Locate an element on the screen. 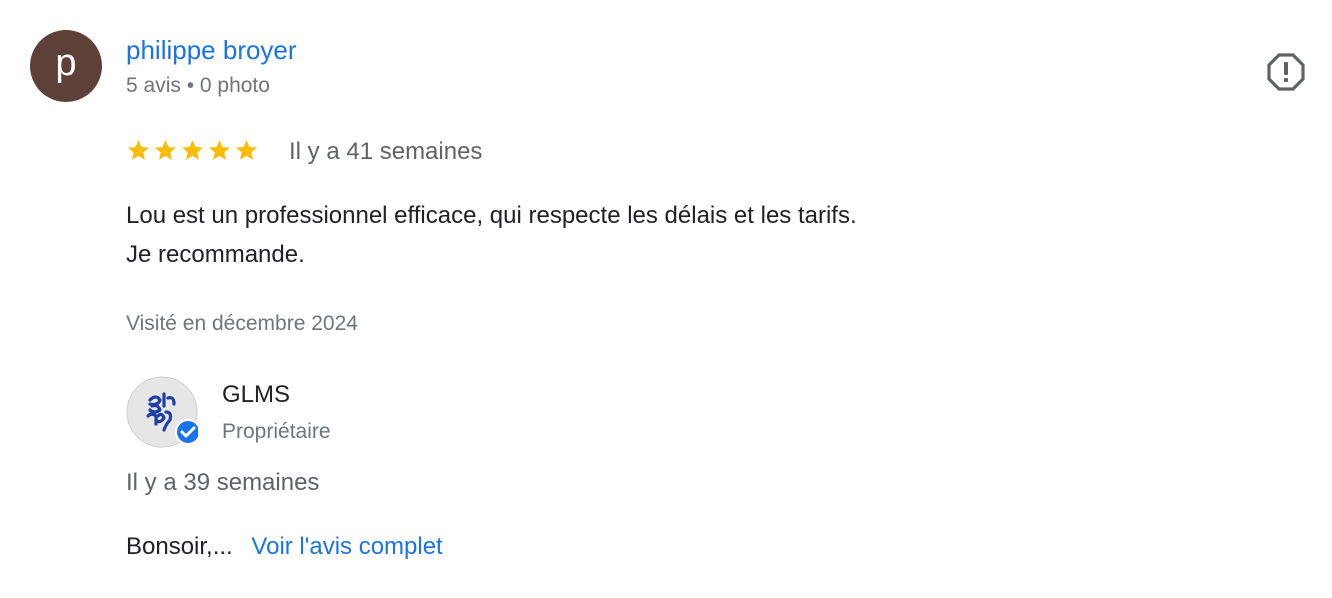  see-full-review-link: Voir l'avis complet is located at coordinates (346, 546).